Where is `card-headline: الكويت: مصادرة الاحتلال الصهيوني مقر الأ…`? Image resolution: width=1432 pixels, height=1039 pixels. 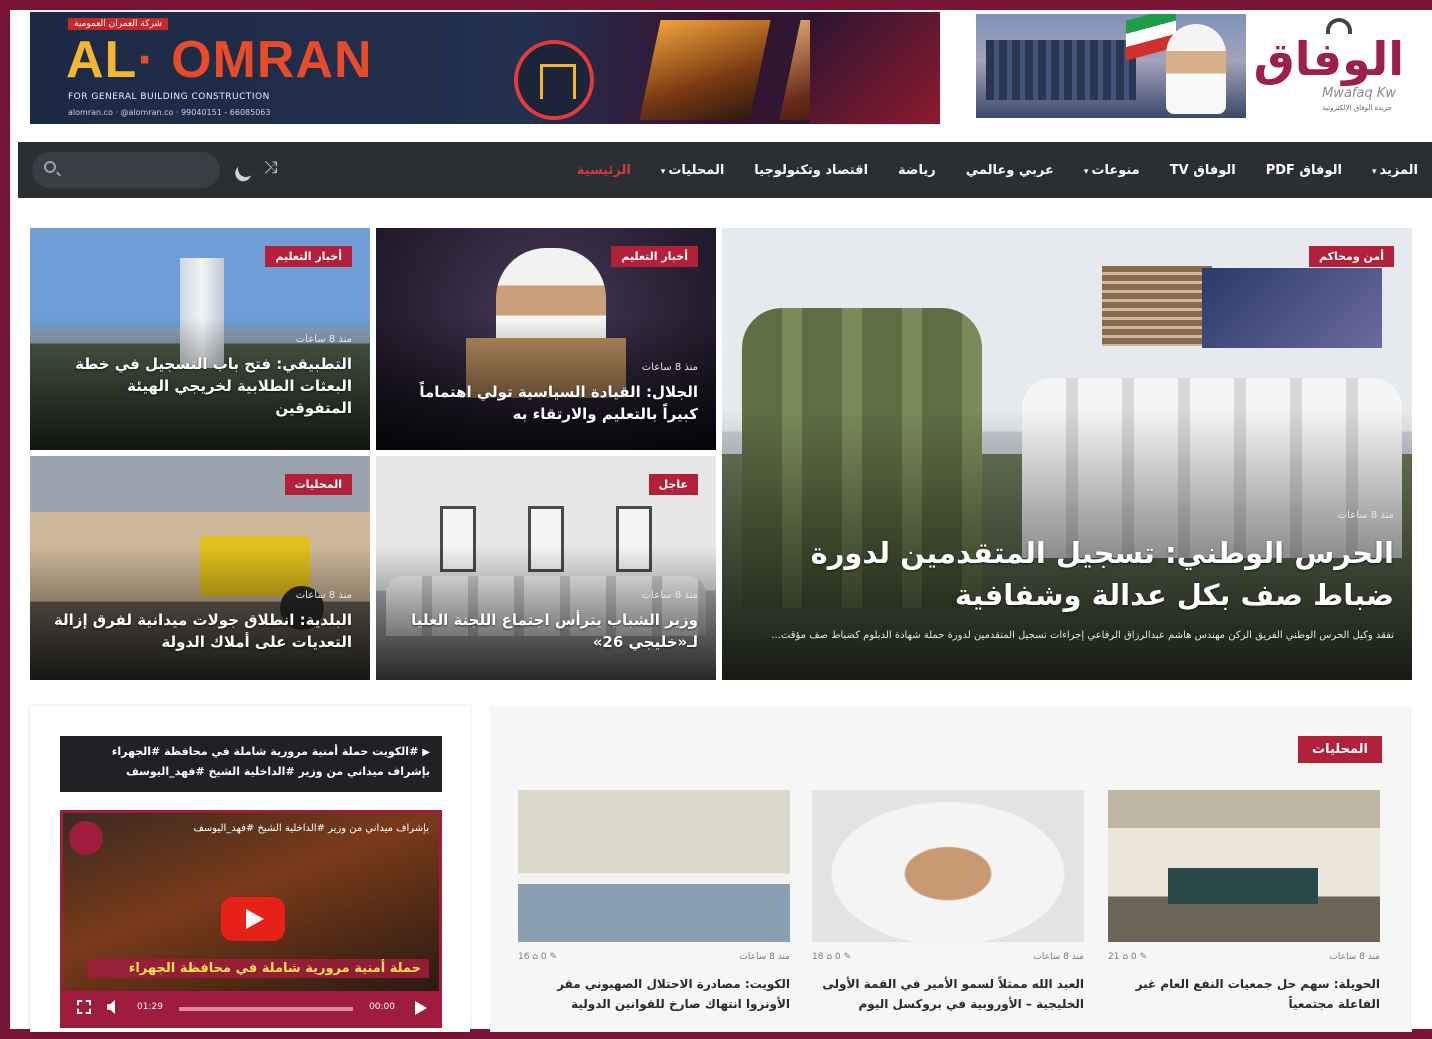 card-headline: الكويت: مصادرة الاحتلال الصهيوني مقر الأ… is located at coordinates (654, 994).